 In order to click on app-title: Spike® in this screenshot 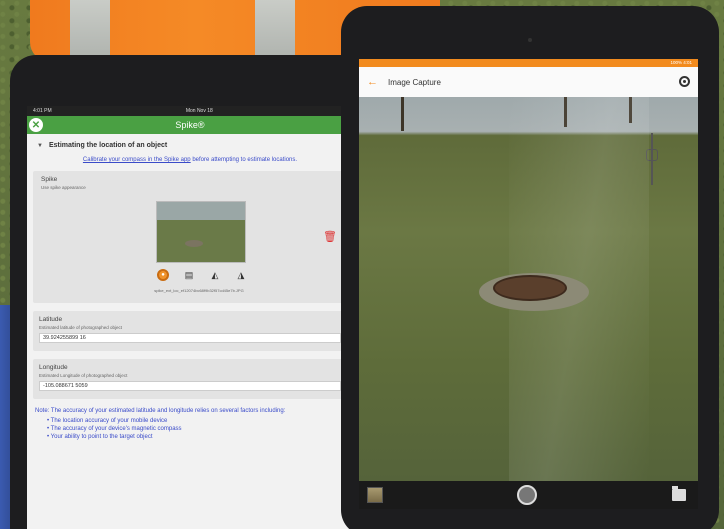, I will do `click(190, 125)`.